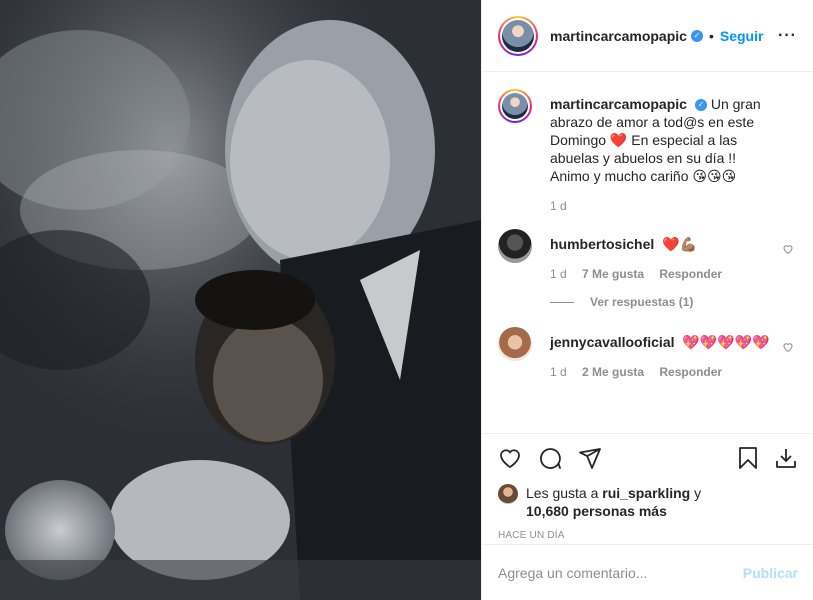 This screenshot has height=600, width=813. I want to click on caption-avatar, so click(515, 106).